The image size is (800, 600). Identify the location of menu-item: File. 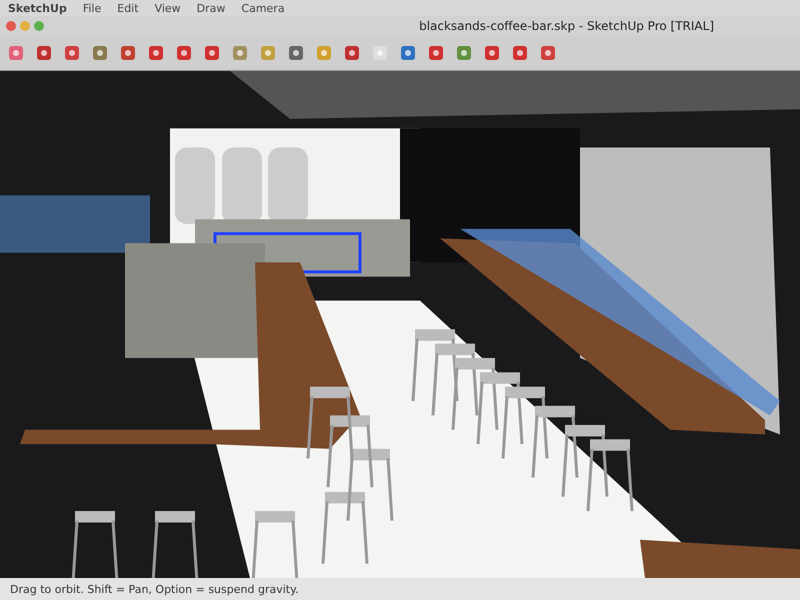
(92, 8).